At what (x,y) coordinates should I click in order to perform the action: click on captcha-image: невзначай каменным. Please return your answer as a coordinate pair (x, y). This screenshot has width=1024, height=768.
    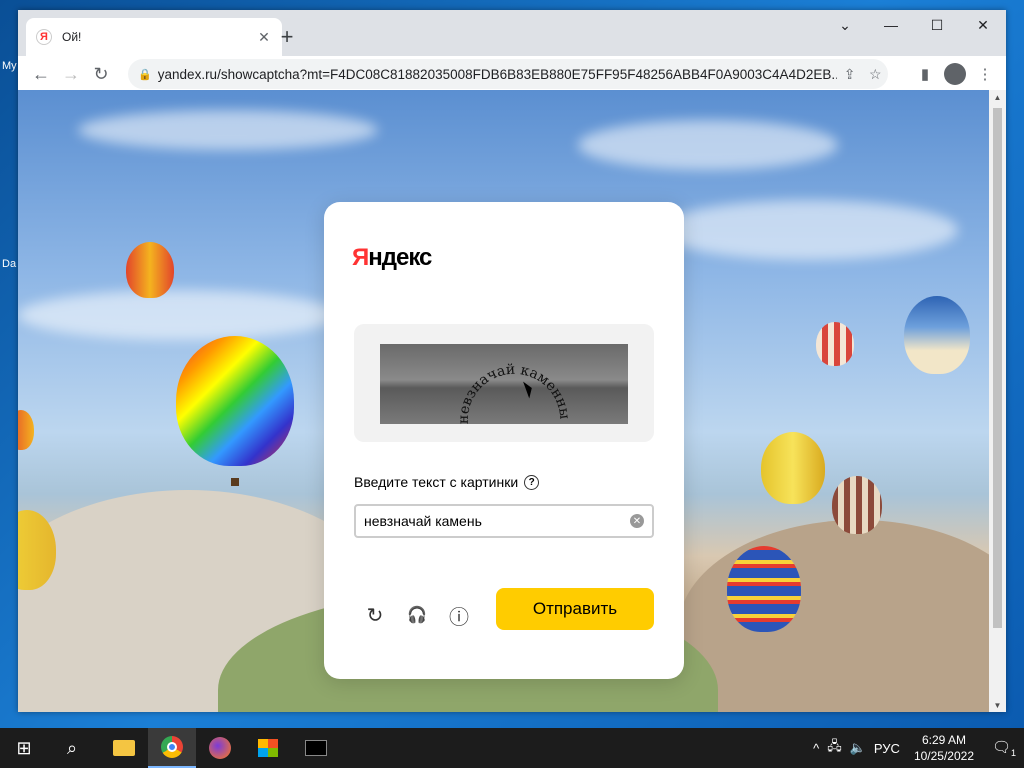
    Looking at the image, I should click on (504, 384).